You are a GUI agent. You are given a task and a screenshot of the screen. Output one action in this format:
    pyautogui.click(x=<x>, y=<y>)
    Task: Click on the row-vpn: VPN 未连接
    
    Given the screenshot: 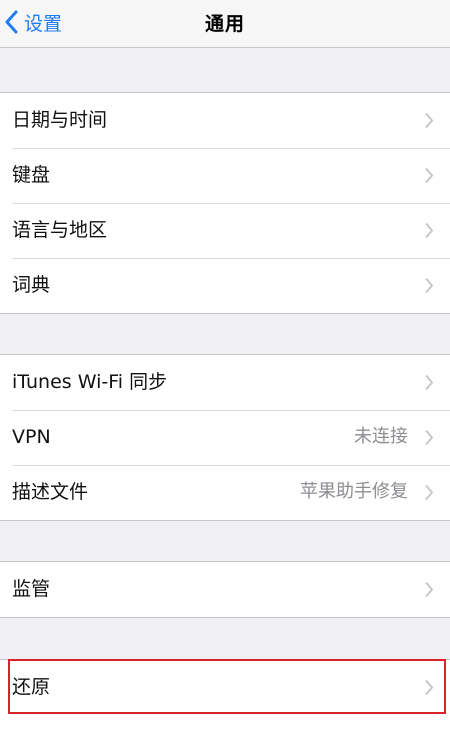 What is the action you would take?
    pyautogui.click(x=225, y=437)
    